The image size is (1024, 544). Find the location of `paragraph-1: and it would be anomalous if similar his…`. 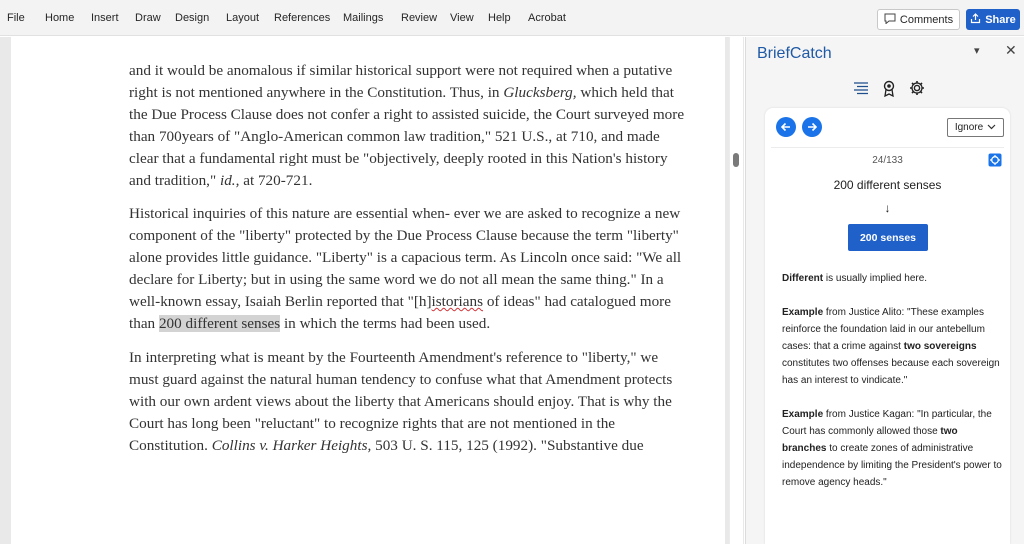

paragraph-1: and it would be anomalous if similar his… is located at coordinates (409, 125).